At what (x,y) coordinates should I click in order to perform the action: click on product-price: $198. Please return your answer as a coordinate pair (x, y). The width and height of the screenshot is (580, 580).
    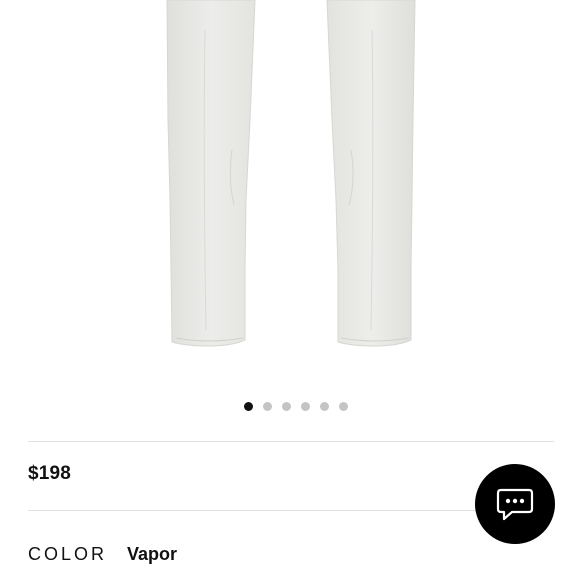
    Looking at the image, I should click on (50, 473).